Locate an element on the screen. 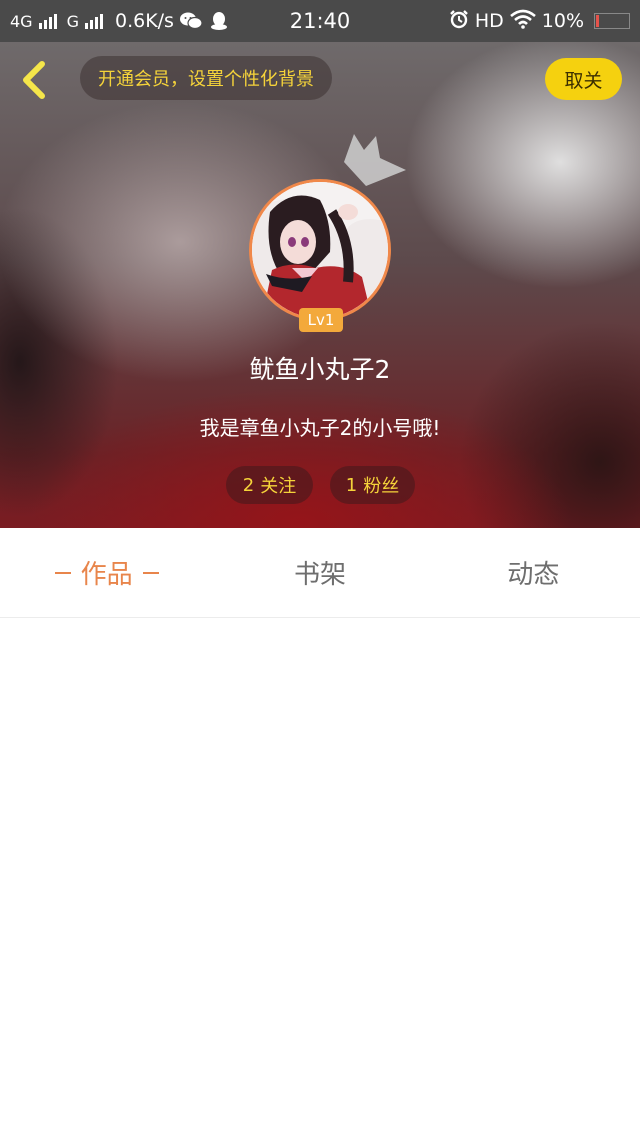 This screenshot has width=640, height=1138. tab-bookshelf: 书架 is located at coordinates (319, 572).